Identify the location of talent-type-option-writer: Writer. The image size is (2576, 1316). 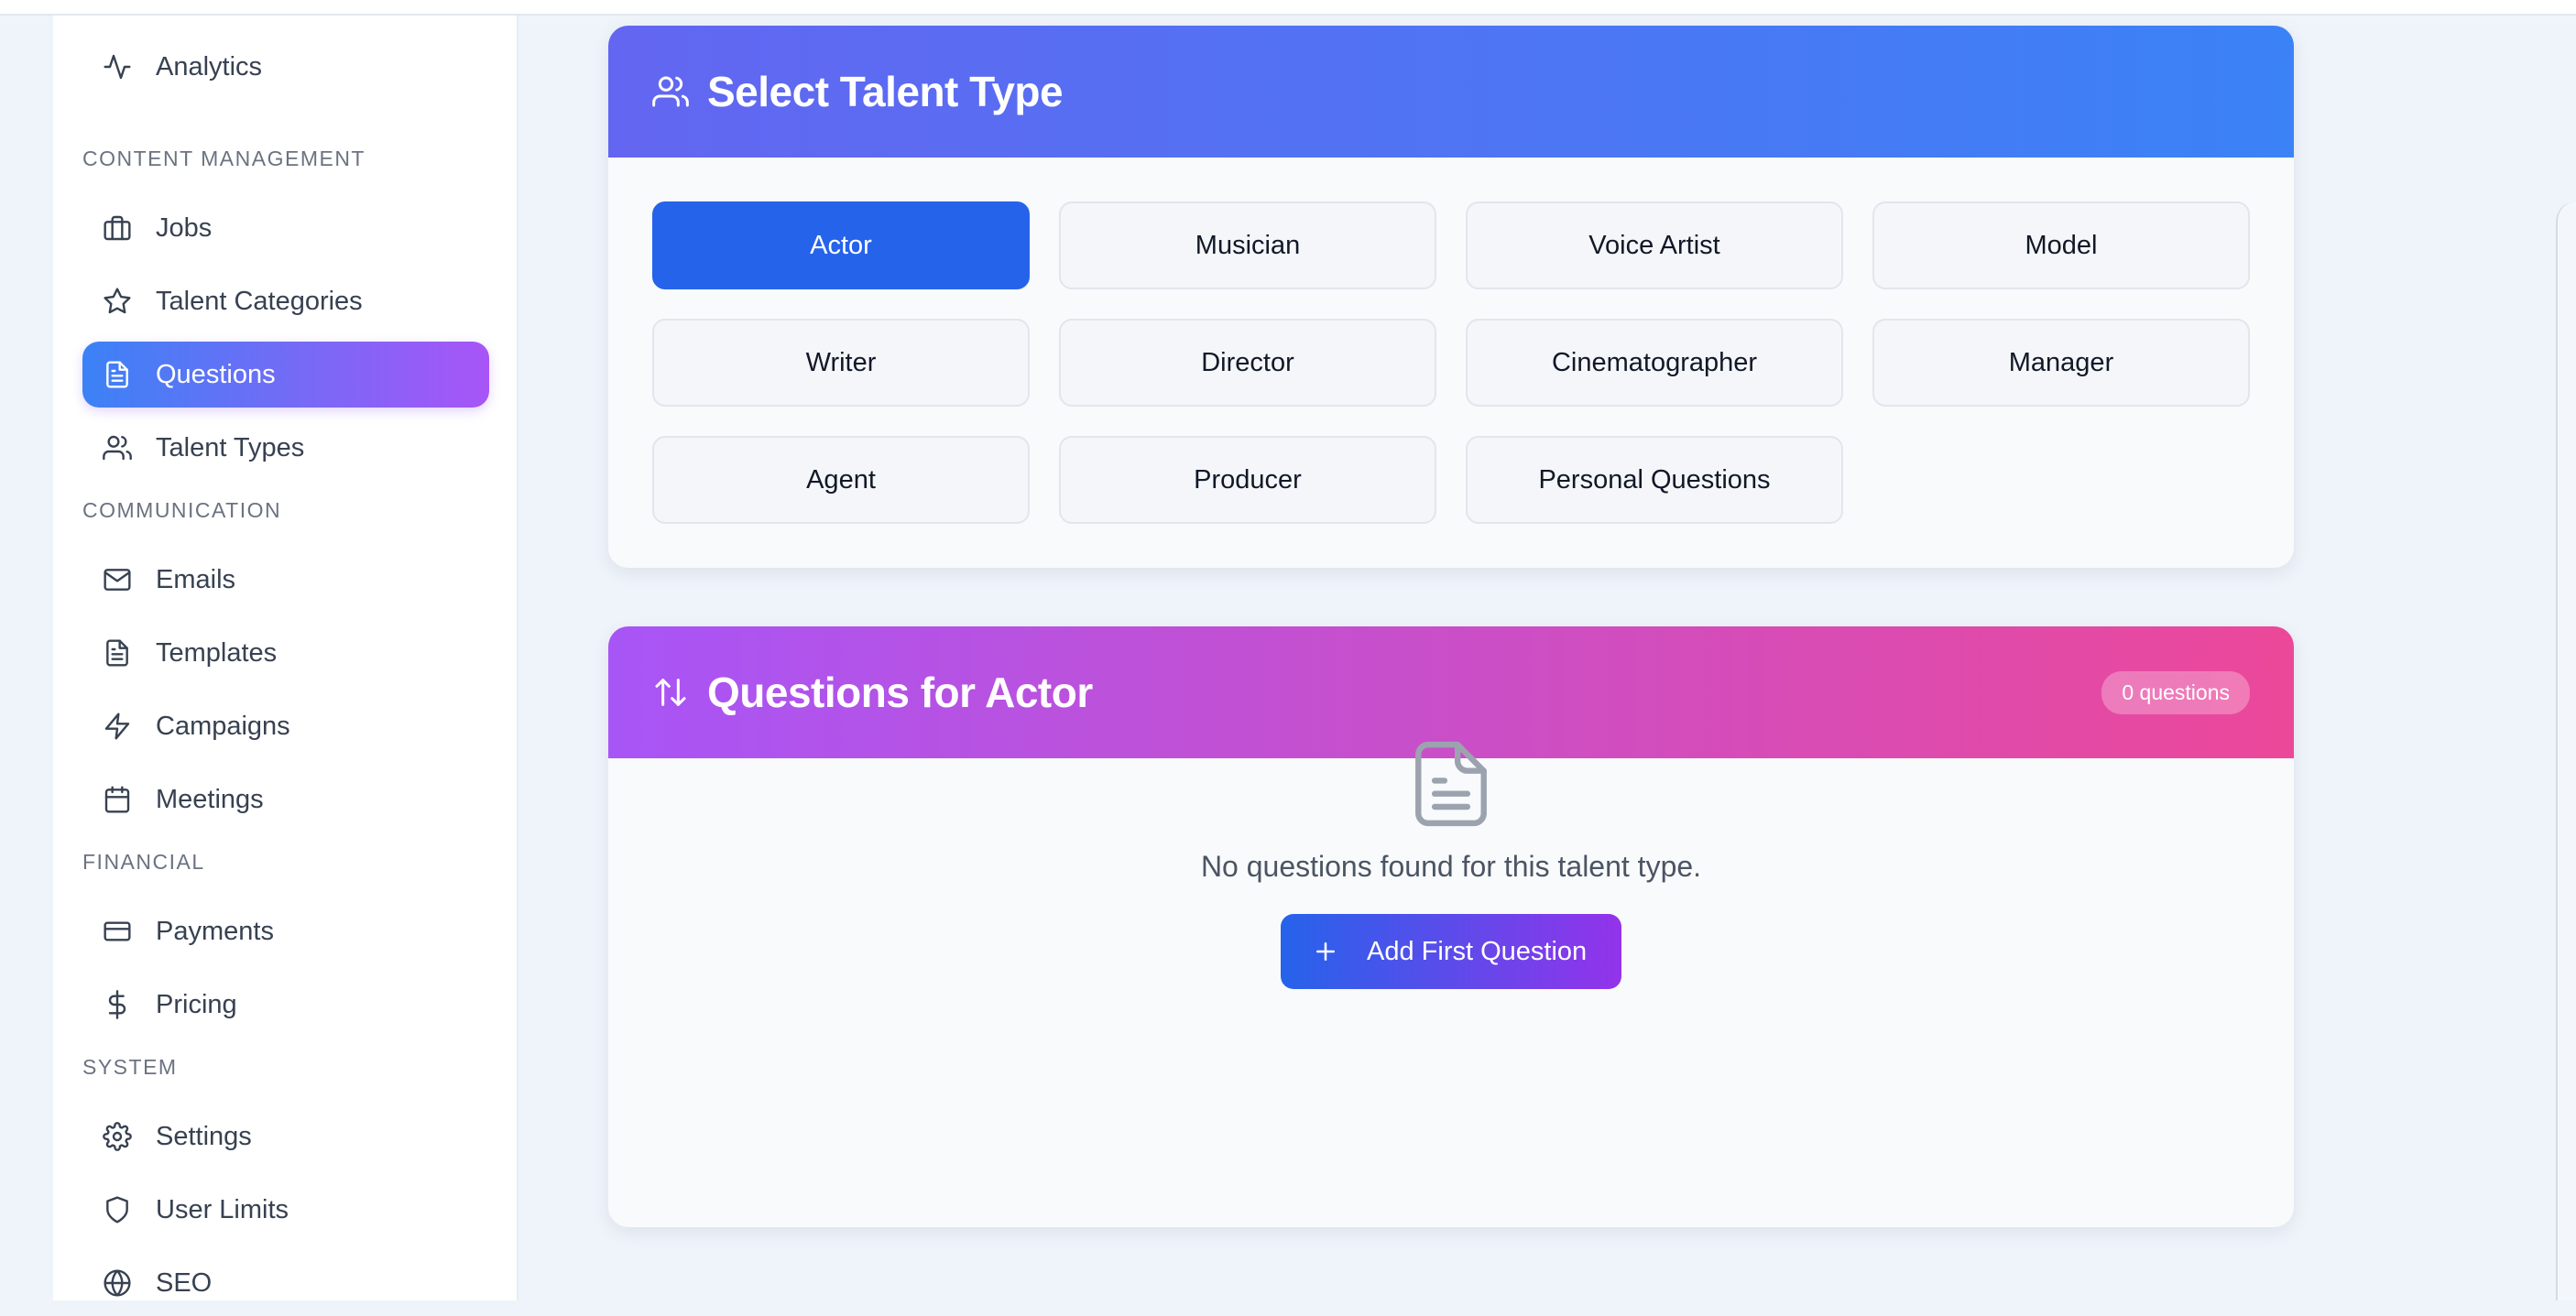
(841, 363).